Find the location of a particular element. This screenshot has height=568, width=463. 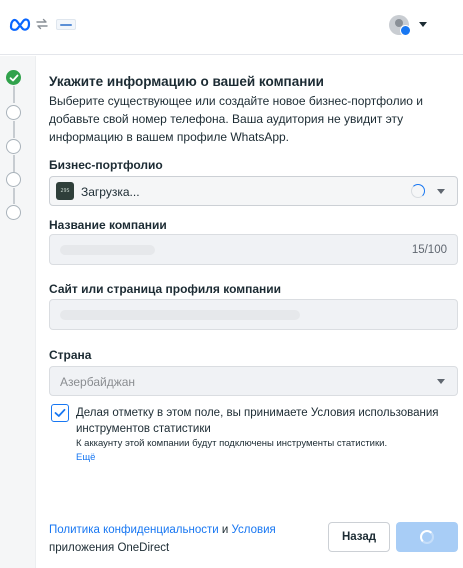

country-label: Страна is located at coordinates (70, 355).